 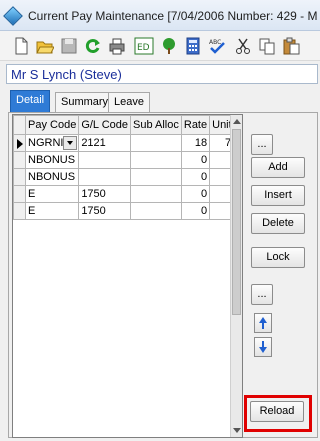 I want to click on delete-button: Delete, so click(x=278, y=223).